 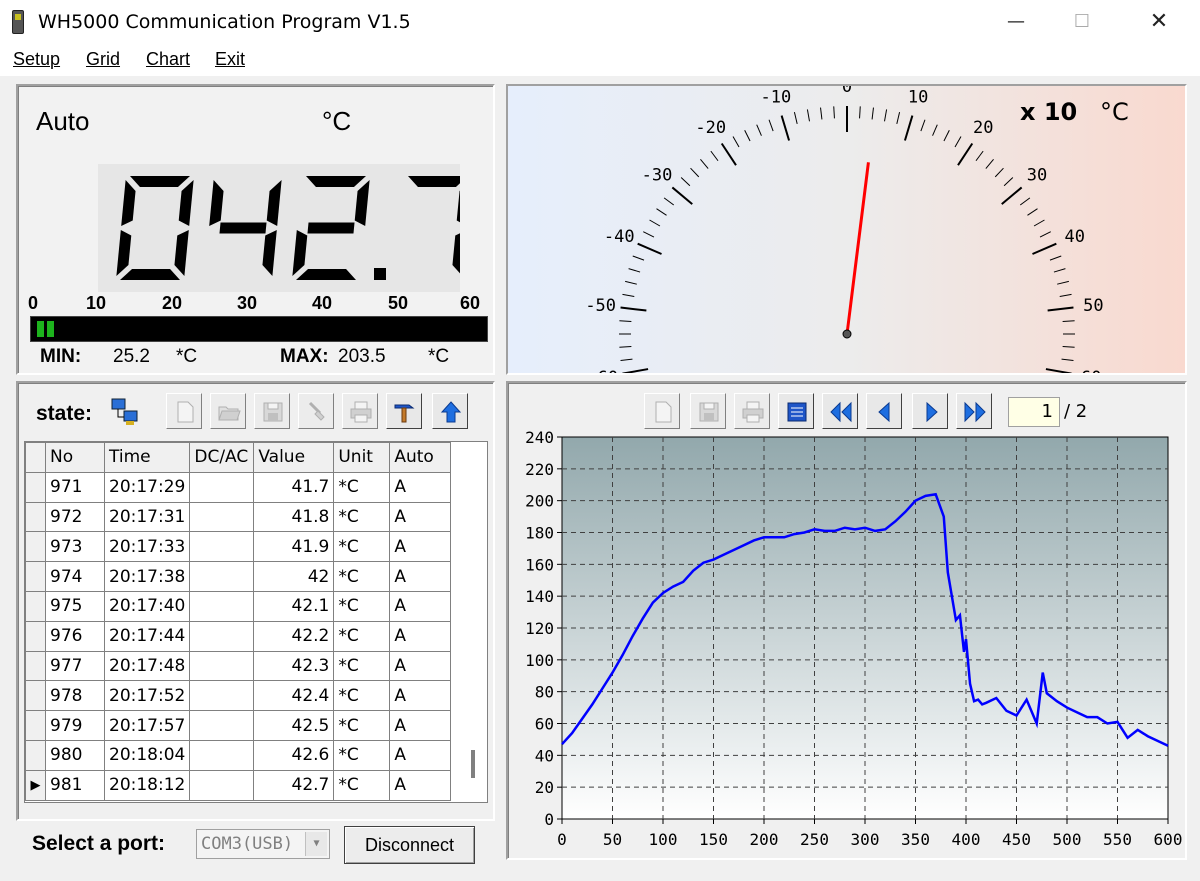 I want to click on row-indicator: ▶, so click(x=35, y=785).